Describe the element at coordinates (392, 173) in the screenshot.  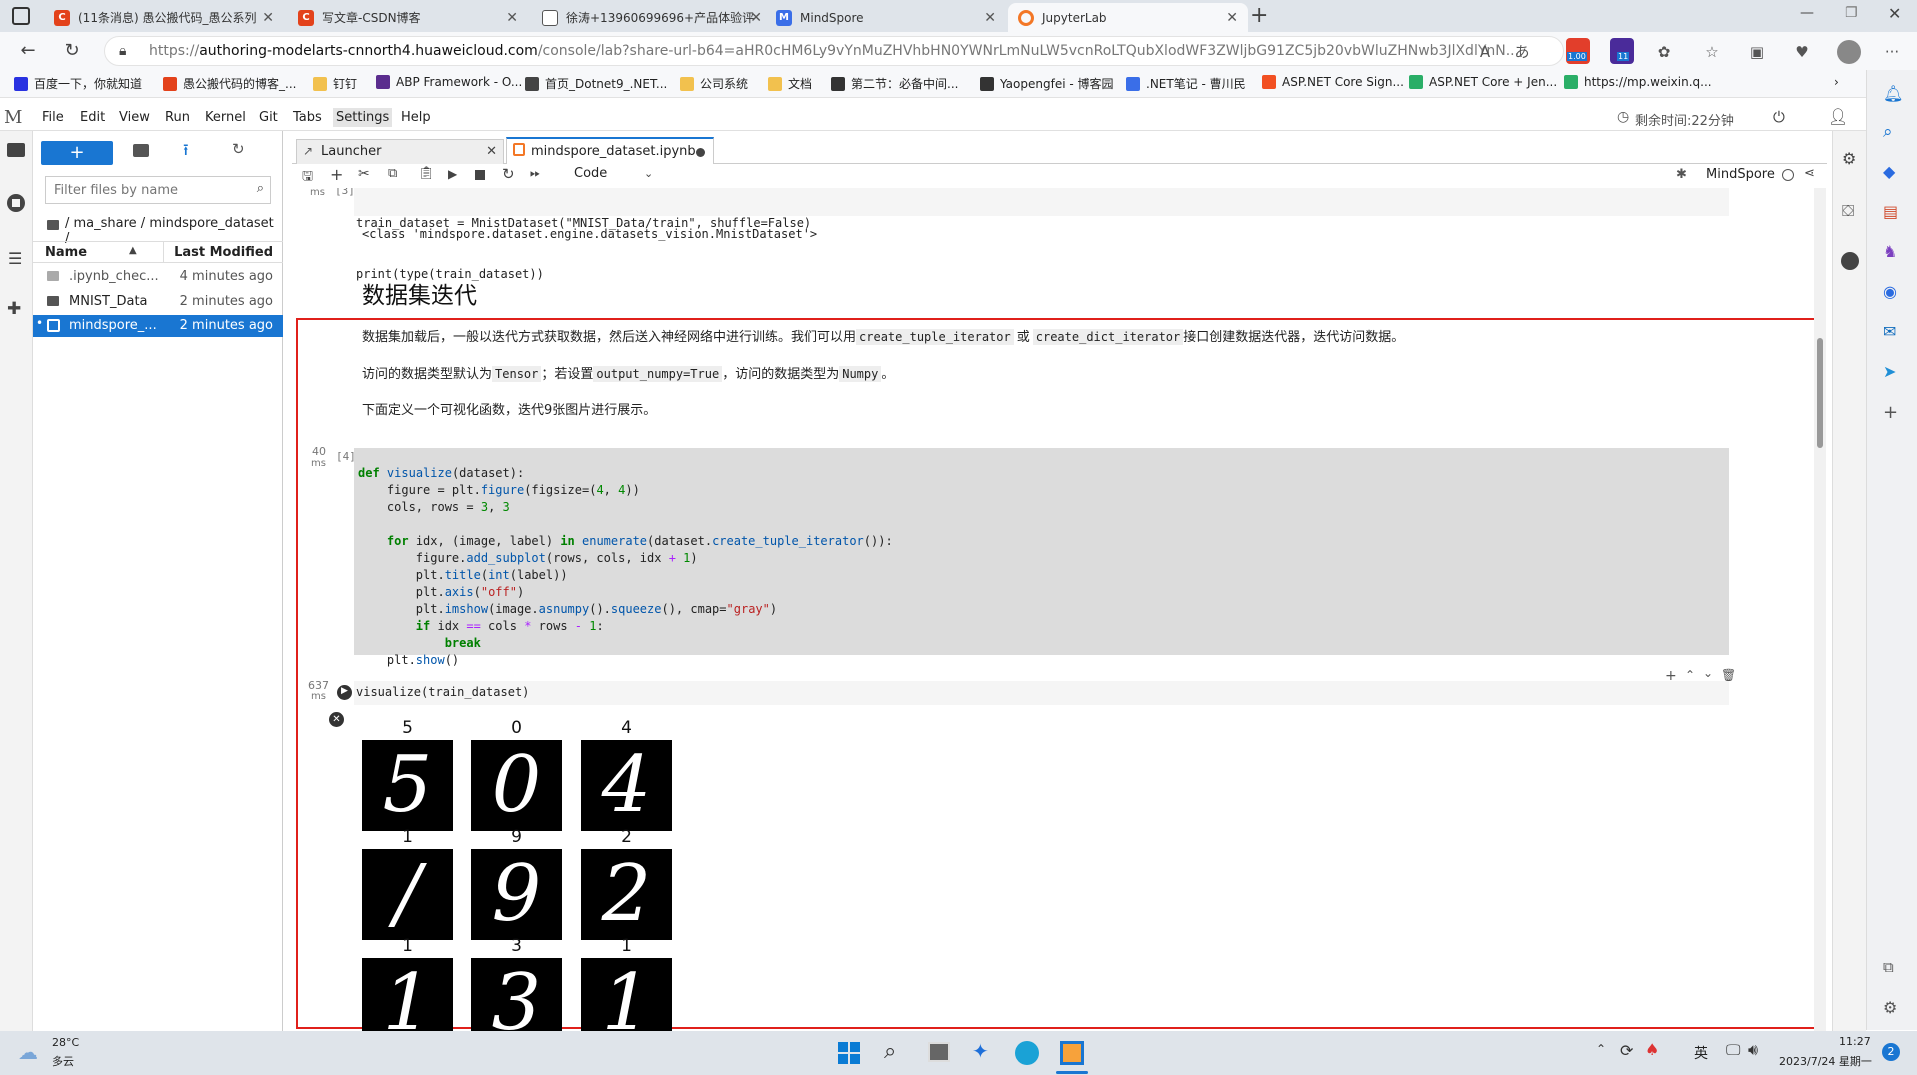
I see `copy-icon: ⧉` at that location.